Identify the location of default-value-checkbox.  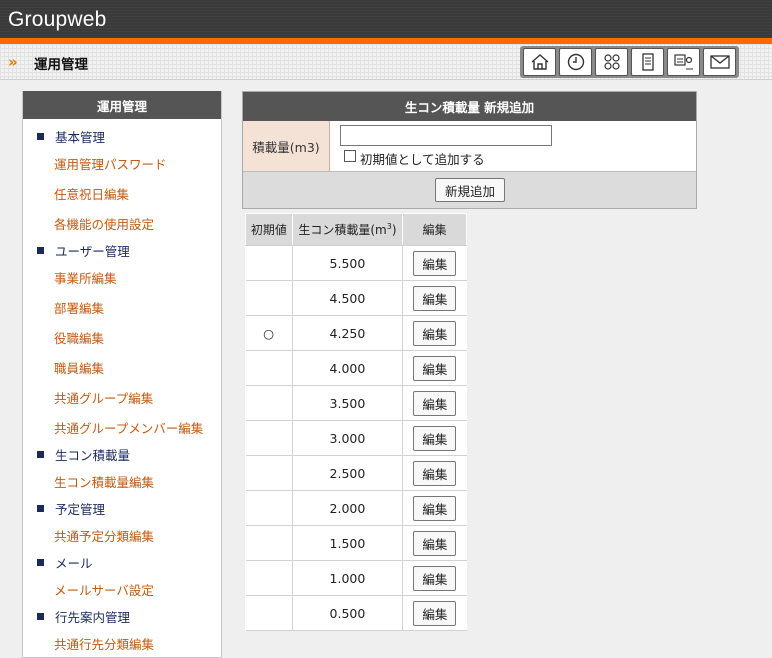
(350, 156).